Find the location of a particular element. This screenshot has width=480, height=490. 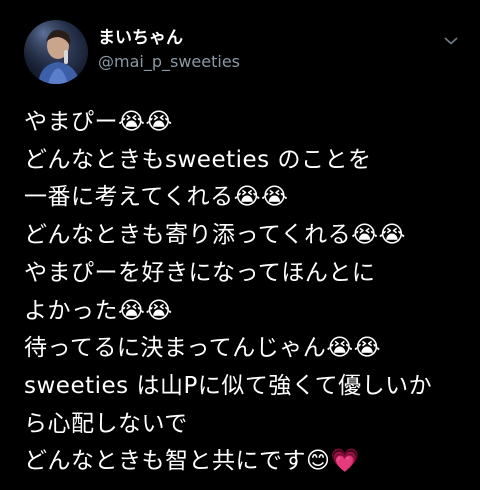

chevron-down-icon is located at coordinates (451, 41).